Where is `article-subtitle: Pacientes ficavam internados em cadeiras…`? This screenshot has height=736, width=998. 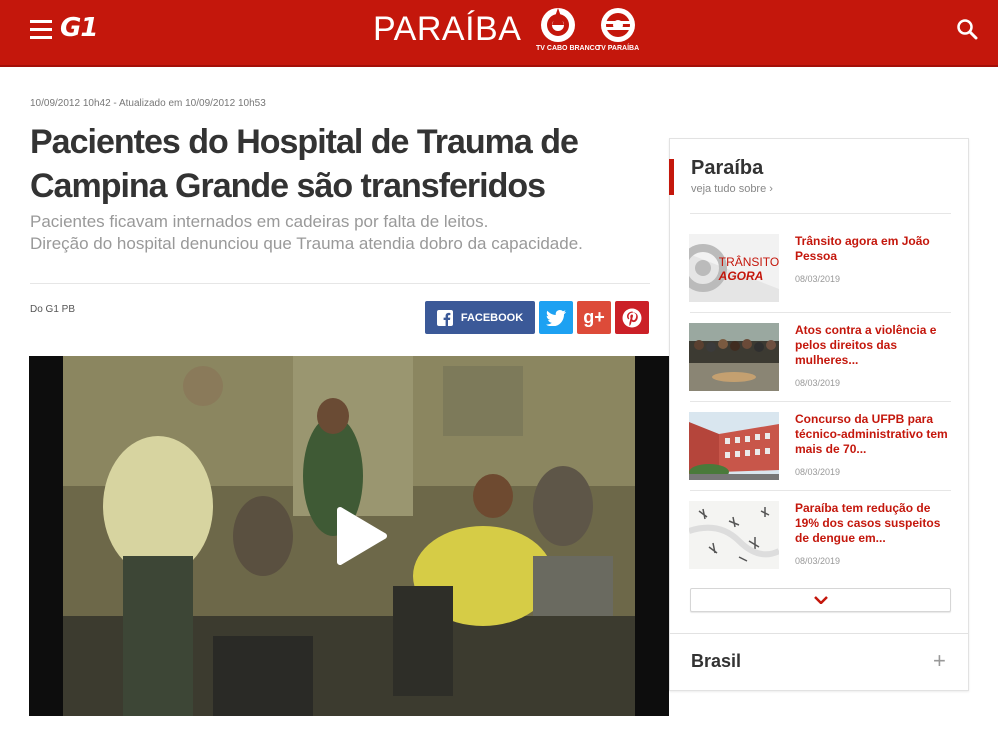 article-subtitle: Pacientes ficavam internados em cadeiras… is located at coordinates (340, 233).